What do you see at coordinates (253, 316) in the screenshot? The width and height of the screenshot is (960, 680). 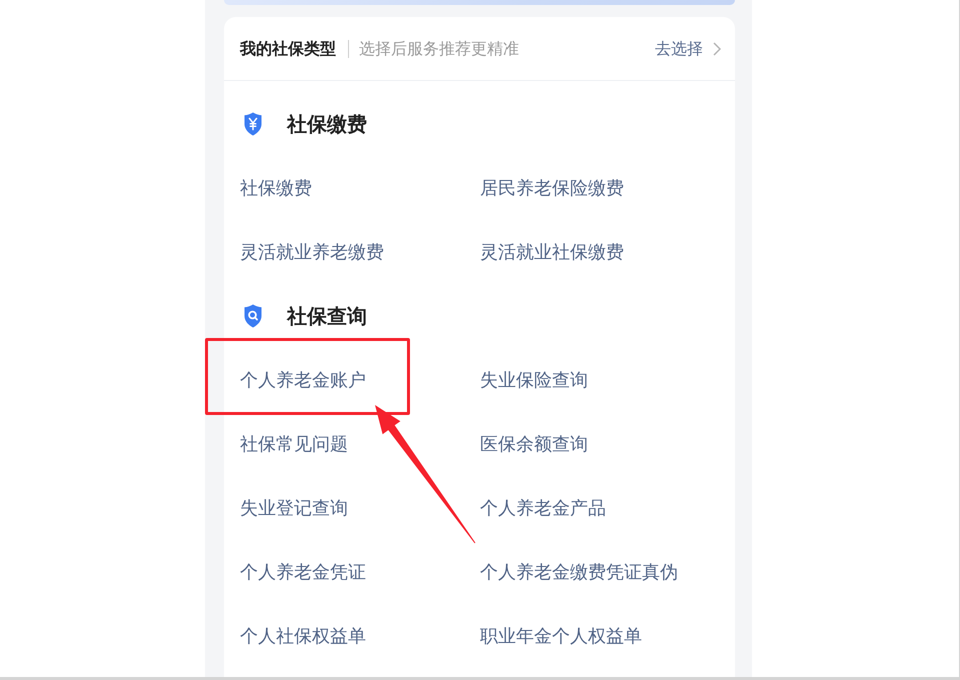 I see `search-shield-icon` at bounding box center [253, 316].